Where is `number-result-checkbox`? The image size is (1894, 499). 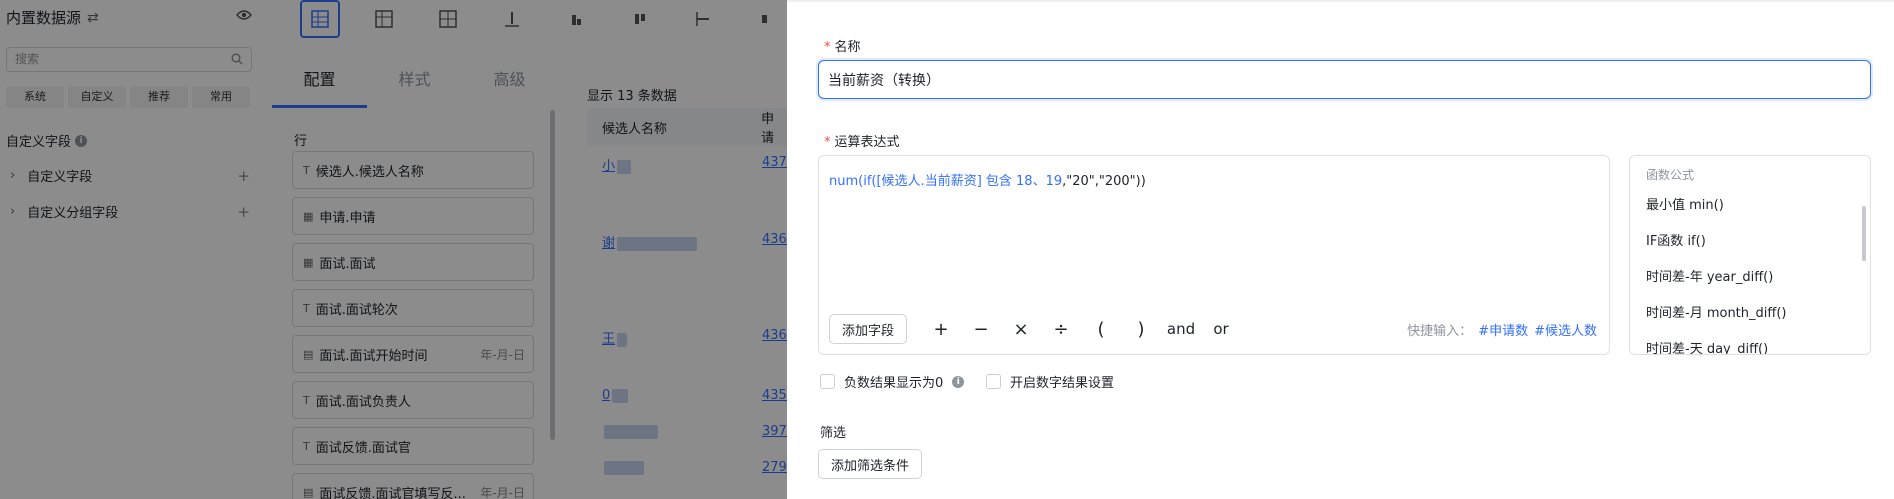 number-result-checkbox is located at coordinates (993, 381).